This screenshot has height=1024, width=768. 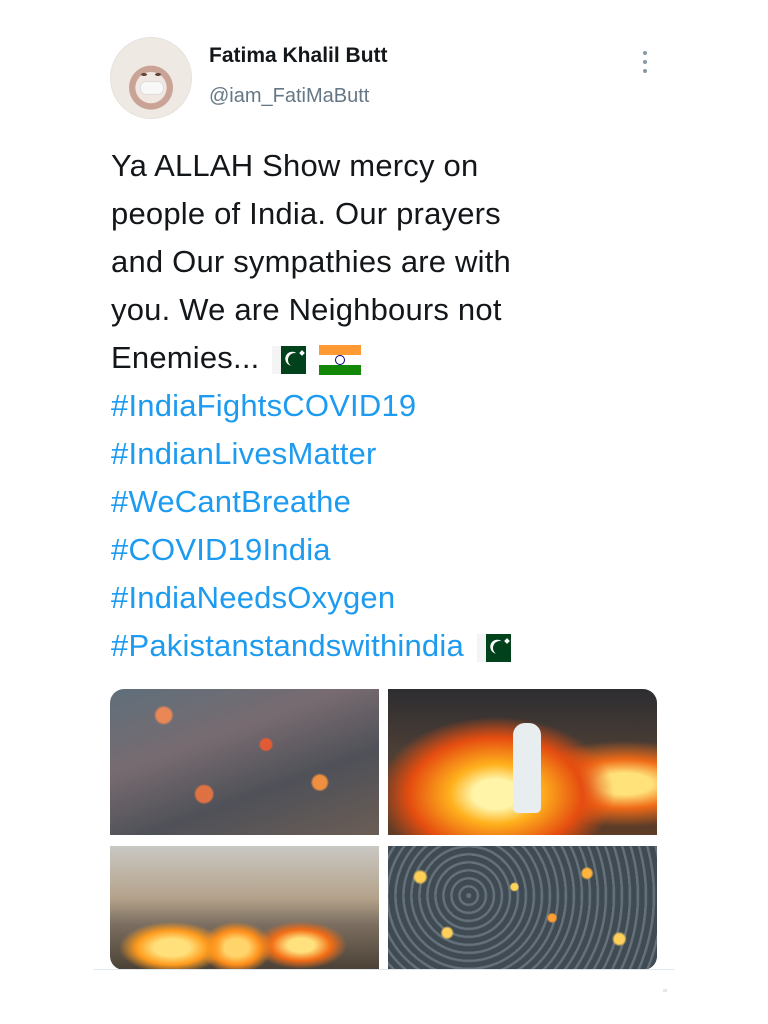 I want to click on avatar-face-mask, so click(x=152, y=88).